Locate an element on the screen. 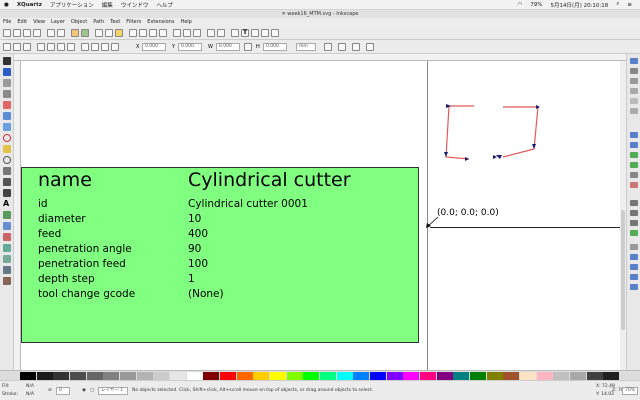 Image resolution: width=640 pixels, height=400 pixels. snap-guides-icon is located at coordinates (634, 257).